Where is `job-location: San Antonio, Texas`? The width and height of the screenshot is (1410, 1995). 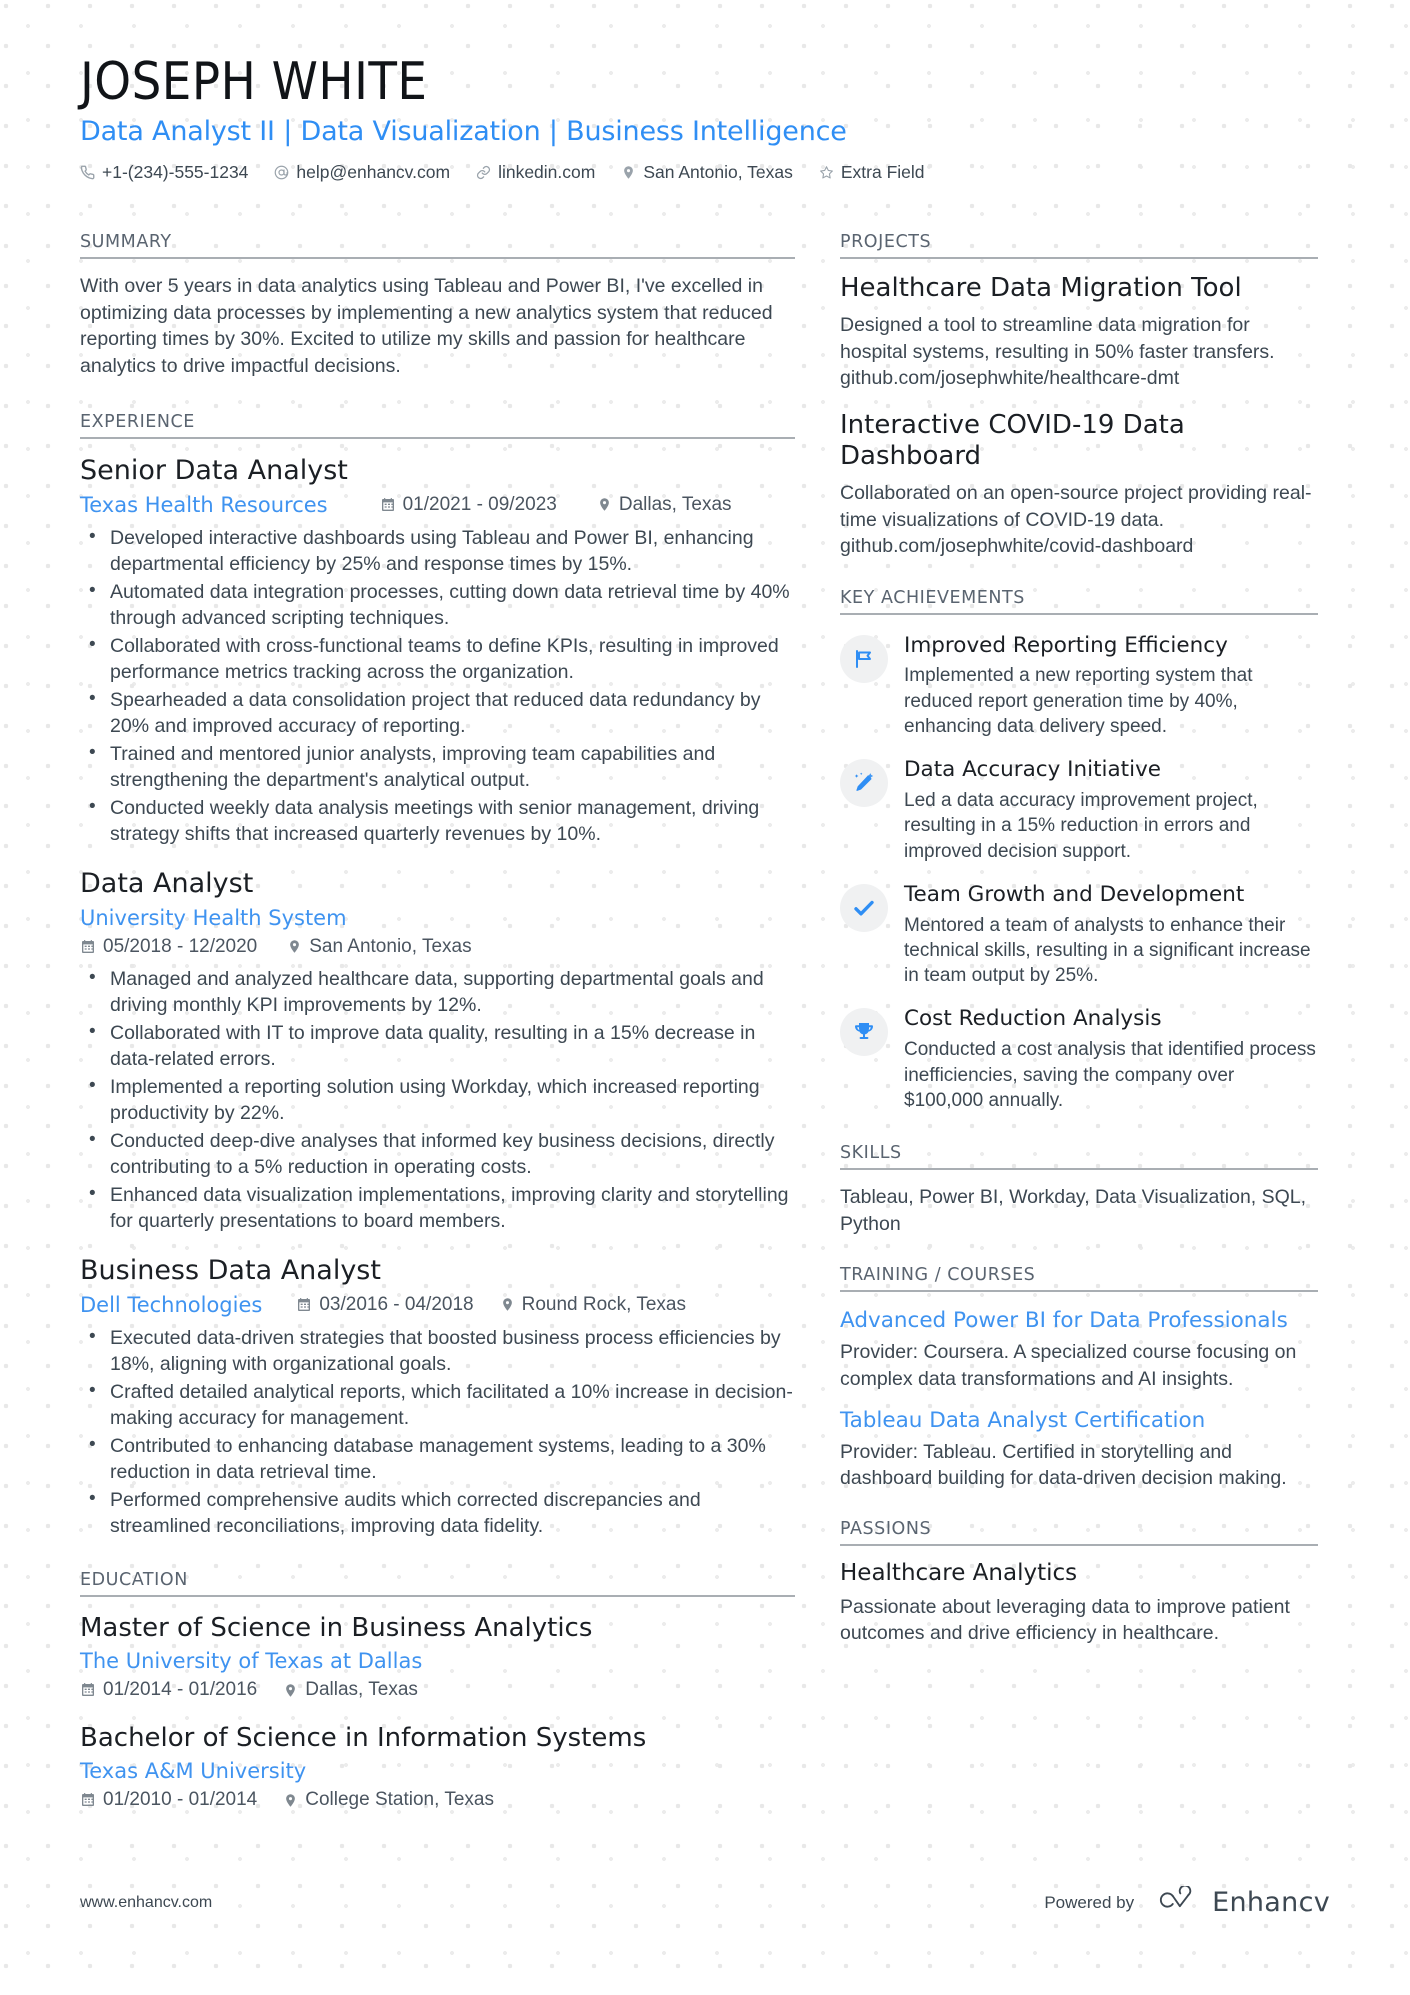
job-location: San Antonio, Texas is located at coordinates (379, 946).